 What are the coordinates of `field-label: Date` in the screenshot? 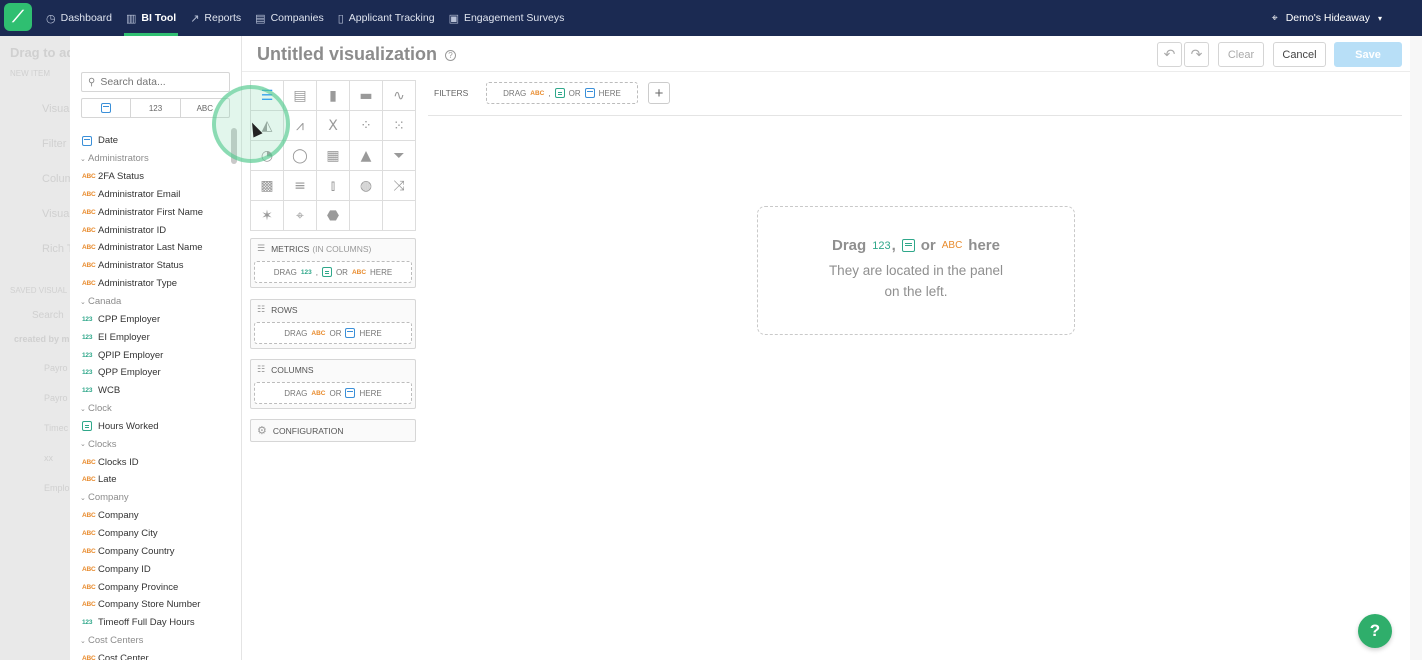 It's located at (108, 141).